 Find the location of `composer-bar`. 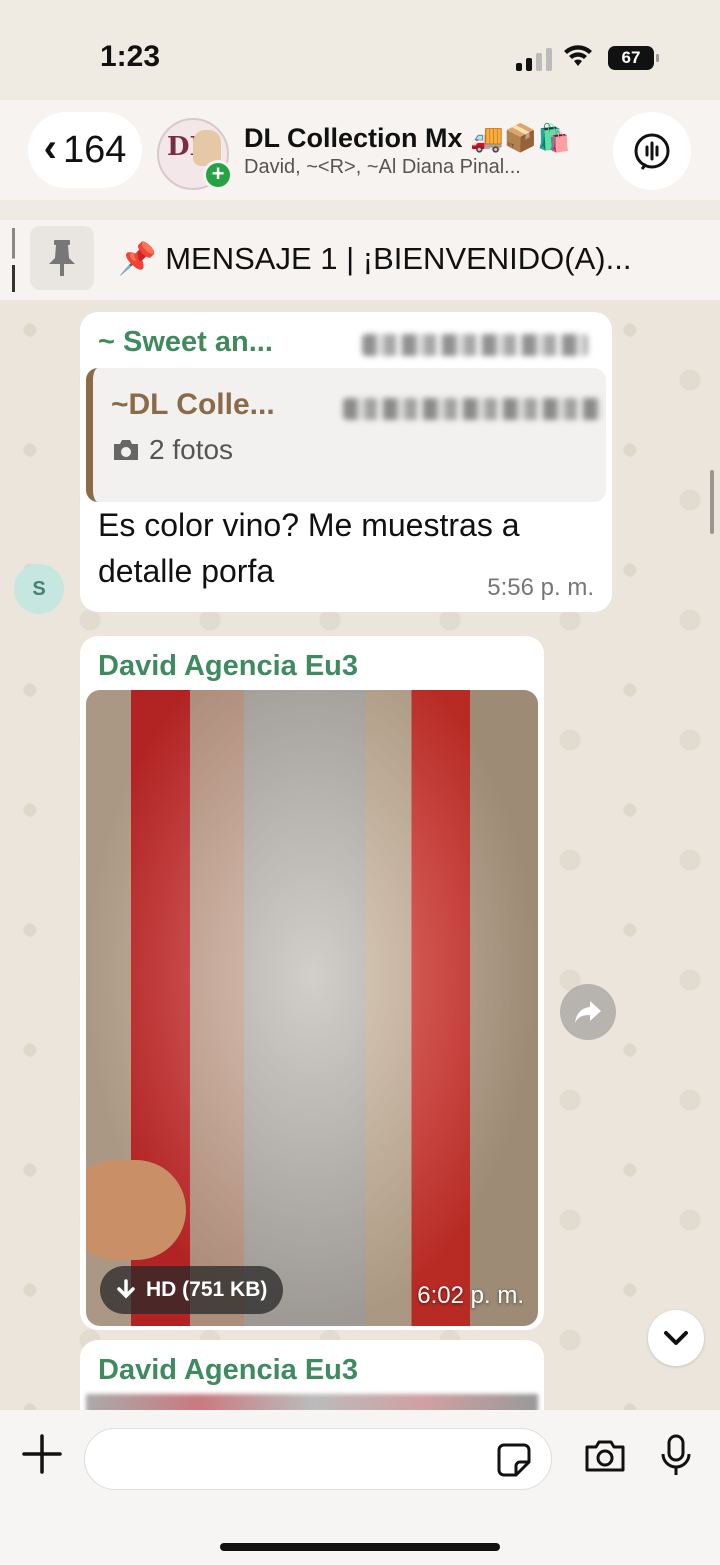

composer-bar is located at coordinates (360, 1487).